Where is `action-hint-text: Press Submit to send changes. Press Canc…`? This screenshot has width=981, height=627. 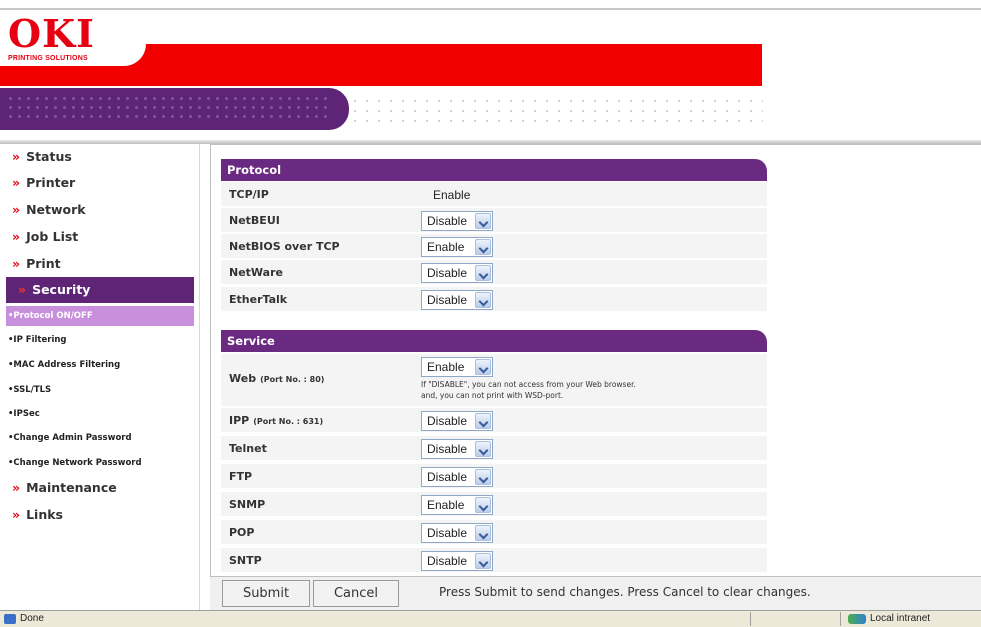 action-hint-text: Press Submit to send changes. Press Canc… is located at coordinates (625, 592).